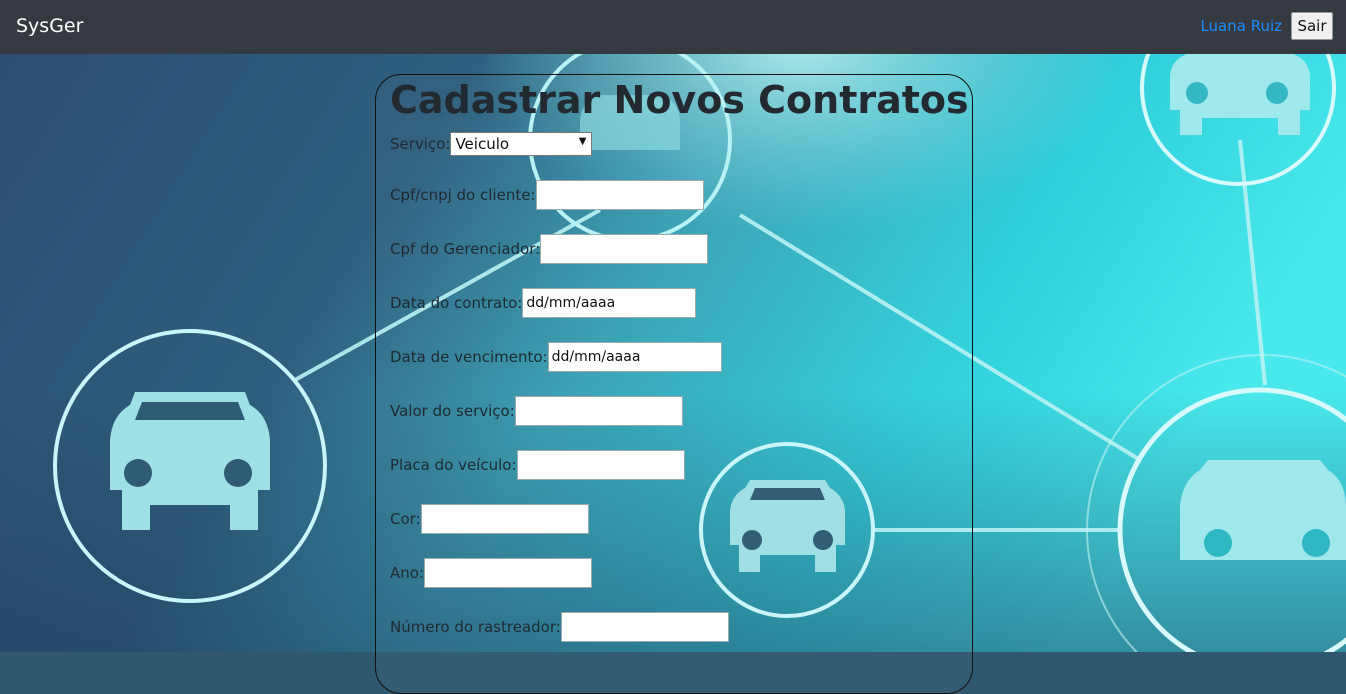 Image resolution: width=1346 pixels, height=694 pixels. I want to click on cpf-cliente-row: Cpf/cnpj do cliente:, so click(547, 195).